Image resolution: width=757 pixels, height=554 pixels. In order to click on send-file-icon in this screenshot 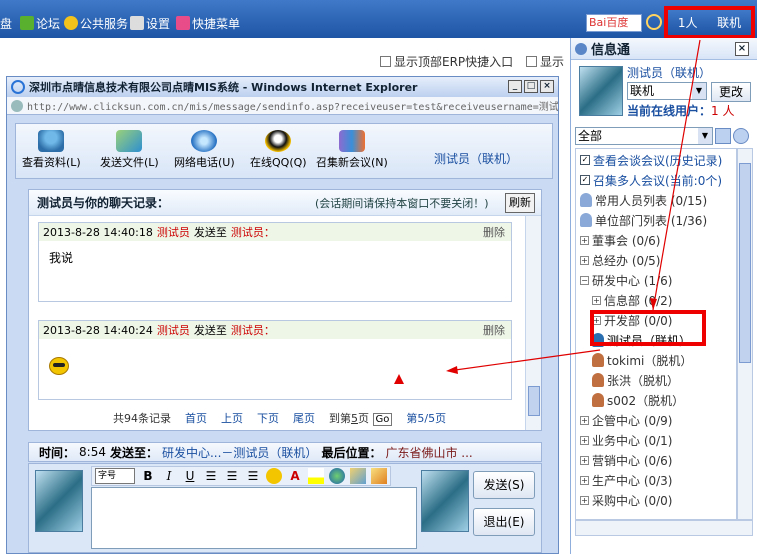, I will do `click(129, 141)`.